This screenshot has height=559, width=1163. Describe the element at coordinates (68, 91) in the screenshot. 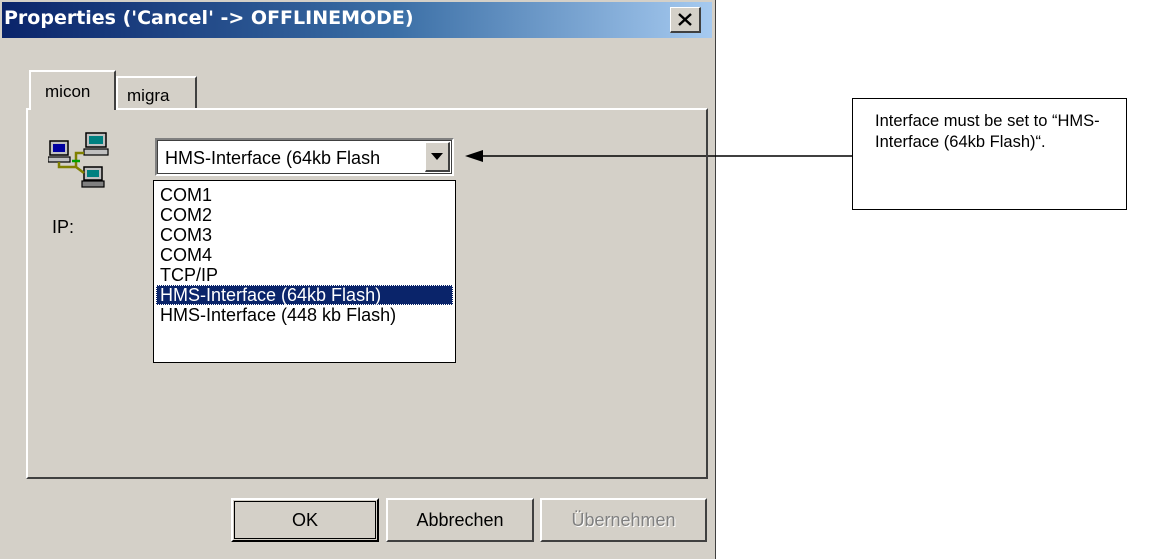

I see `tab-micon-label: micon` at that location.